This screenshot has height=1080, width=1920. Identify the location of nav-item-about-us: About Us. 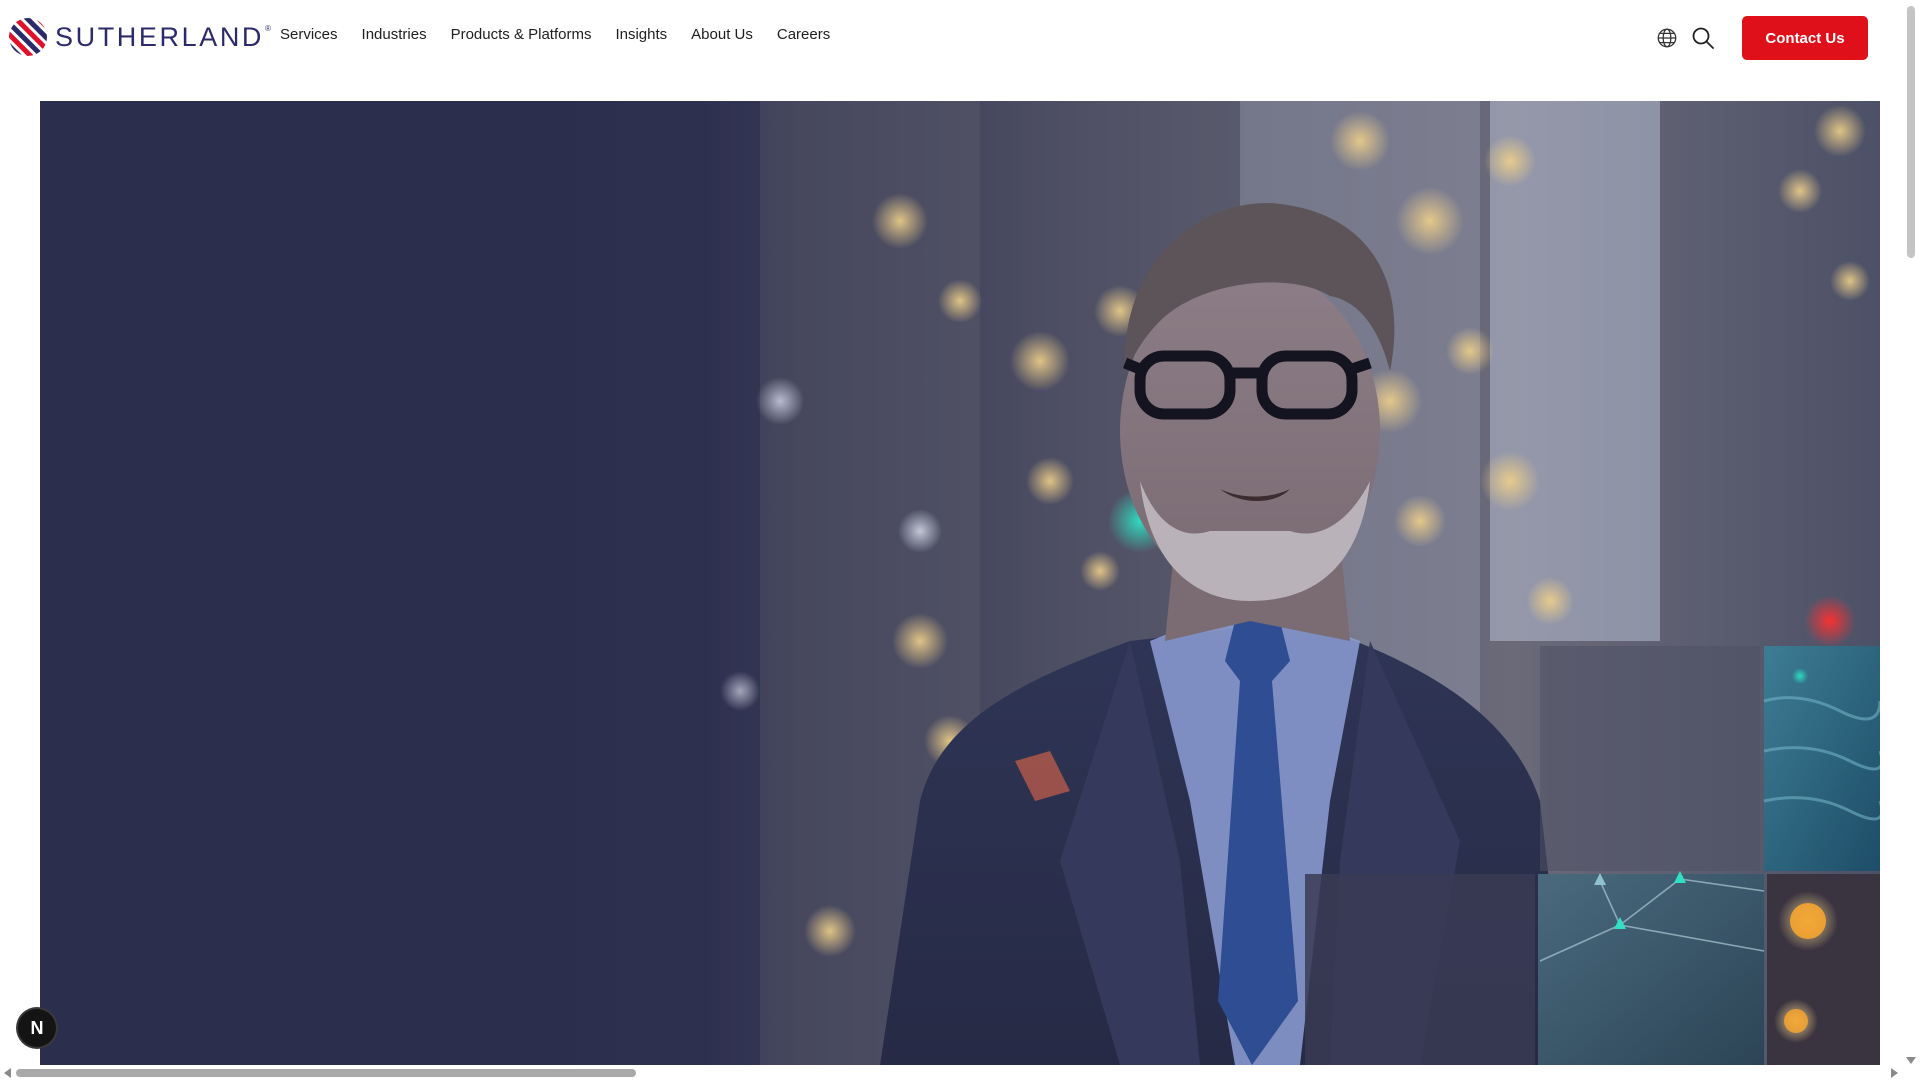
(722, 34).